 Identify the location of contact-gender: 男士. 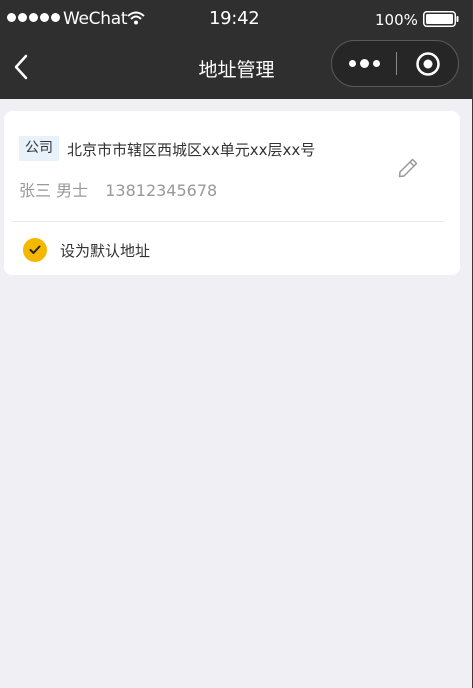
(72, 190).